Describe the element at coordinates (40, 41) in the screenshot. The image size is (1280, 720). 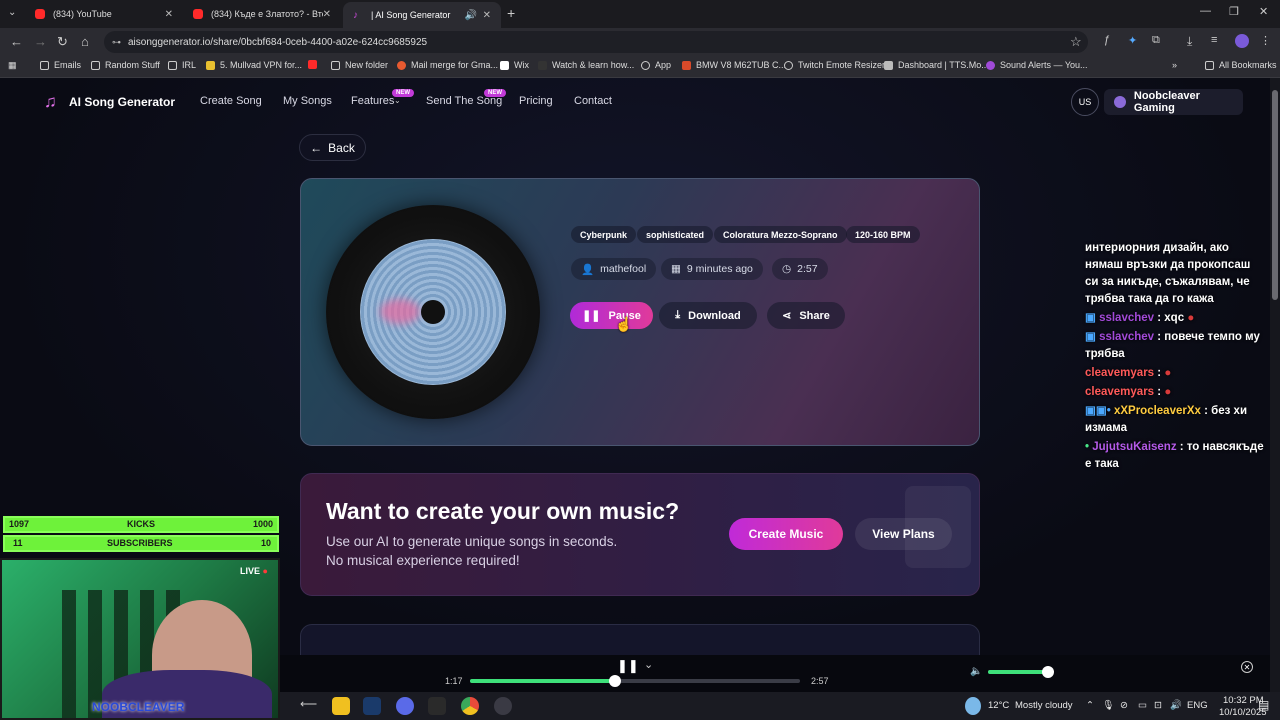
I see `forward-icon: →` at that location.